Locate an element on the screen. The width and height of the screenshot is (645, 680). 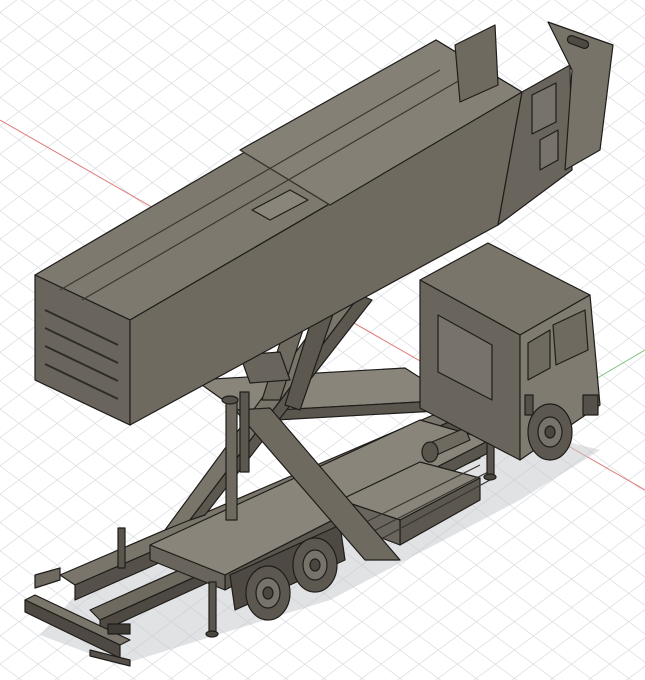
front-wheel is located at coordinates (550, 432).